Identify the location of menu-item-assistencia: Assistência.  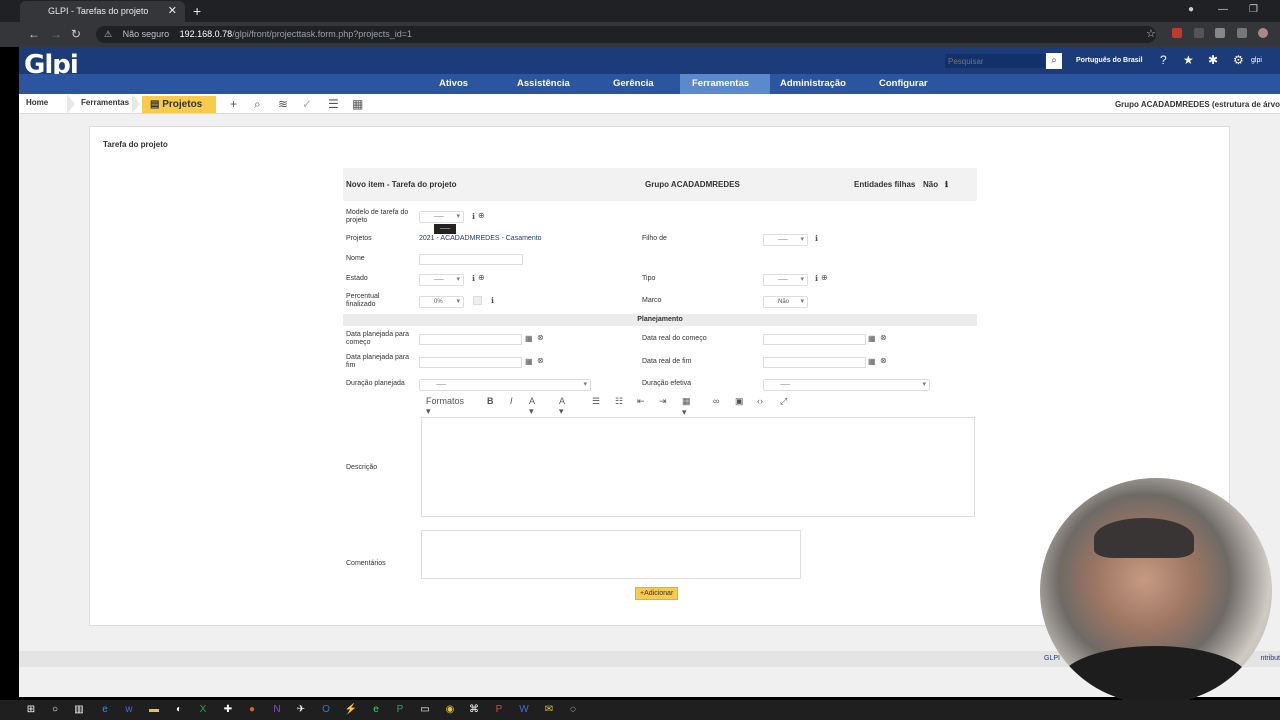
(543, 84).